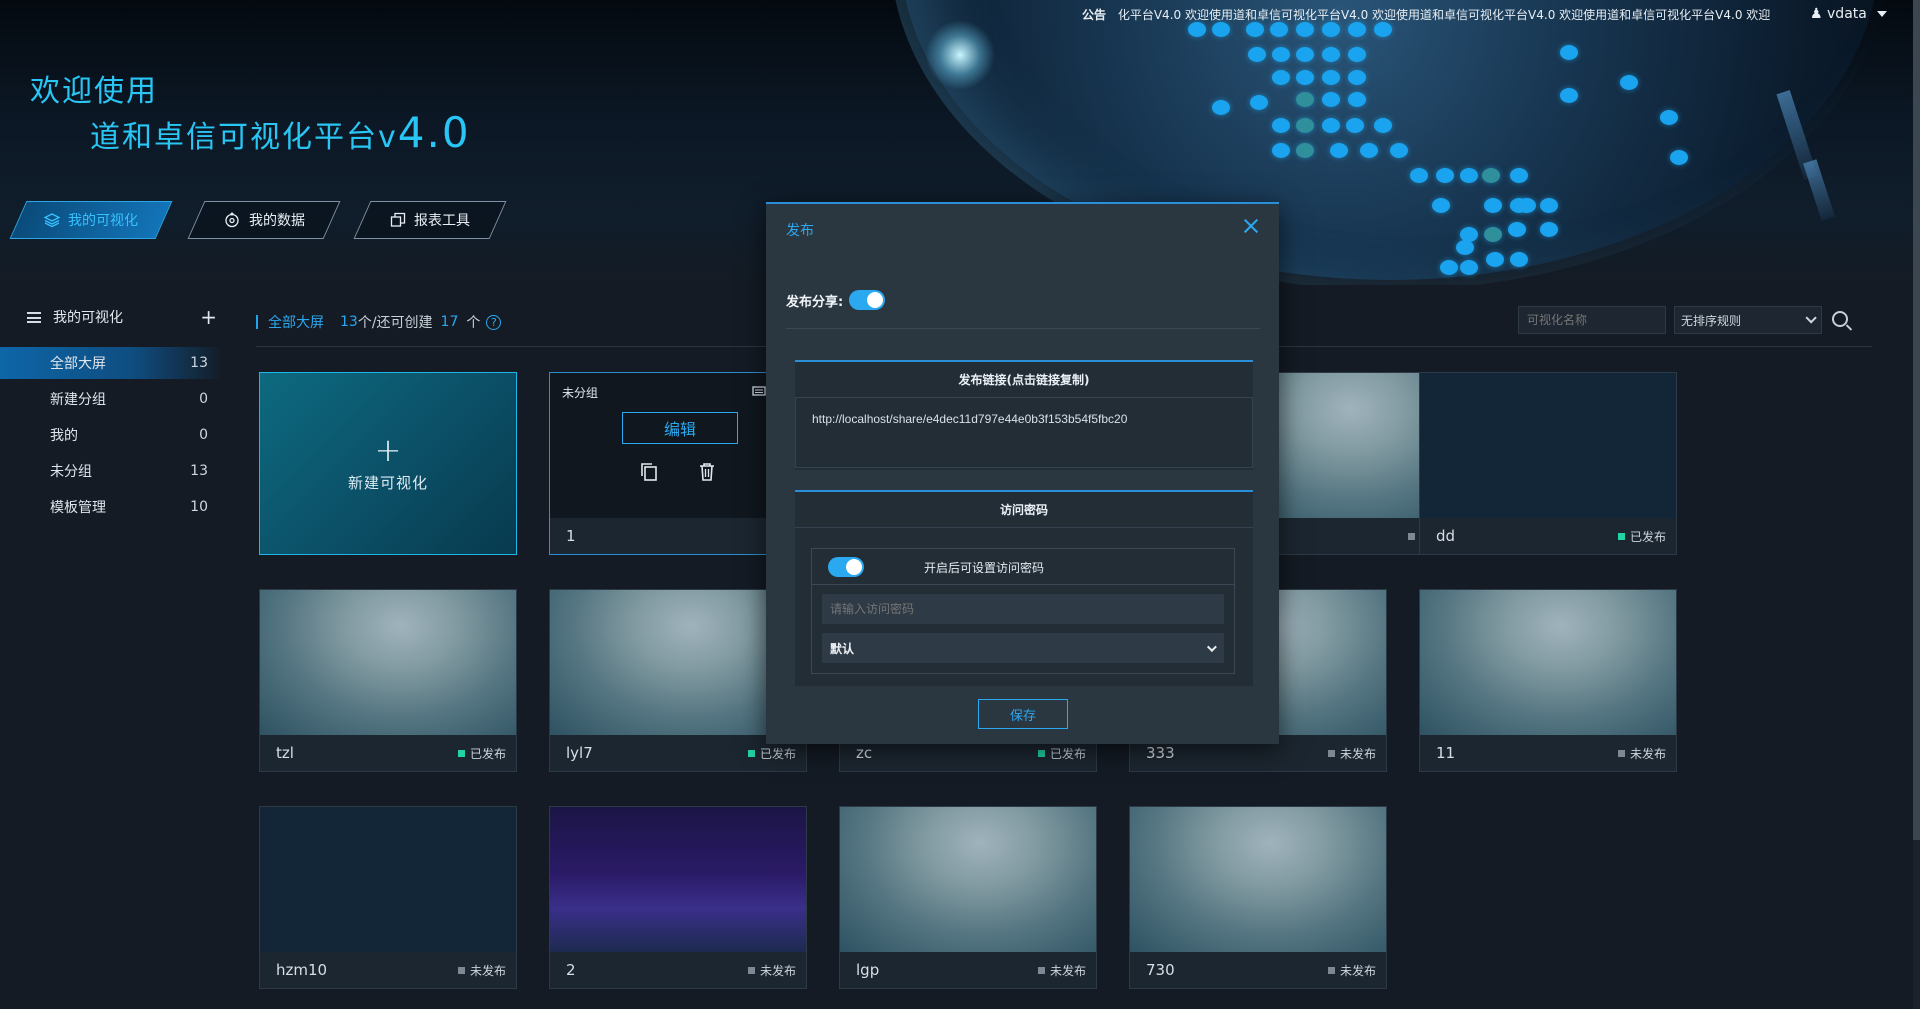 This screenshot has width=1920, height=1009. What do you see at coordinates (110, 507) in the screenshot?
I see `sidebar-item-templates: 模板管理 10` at bounding box center [110, 507].